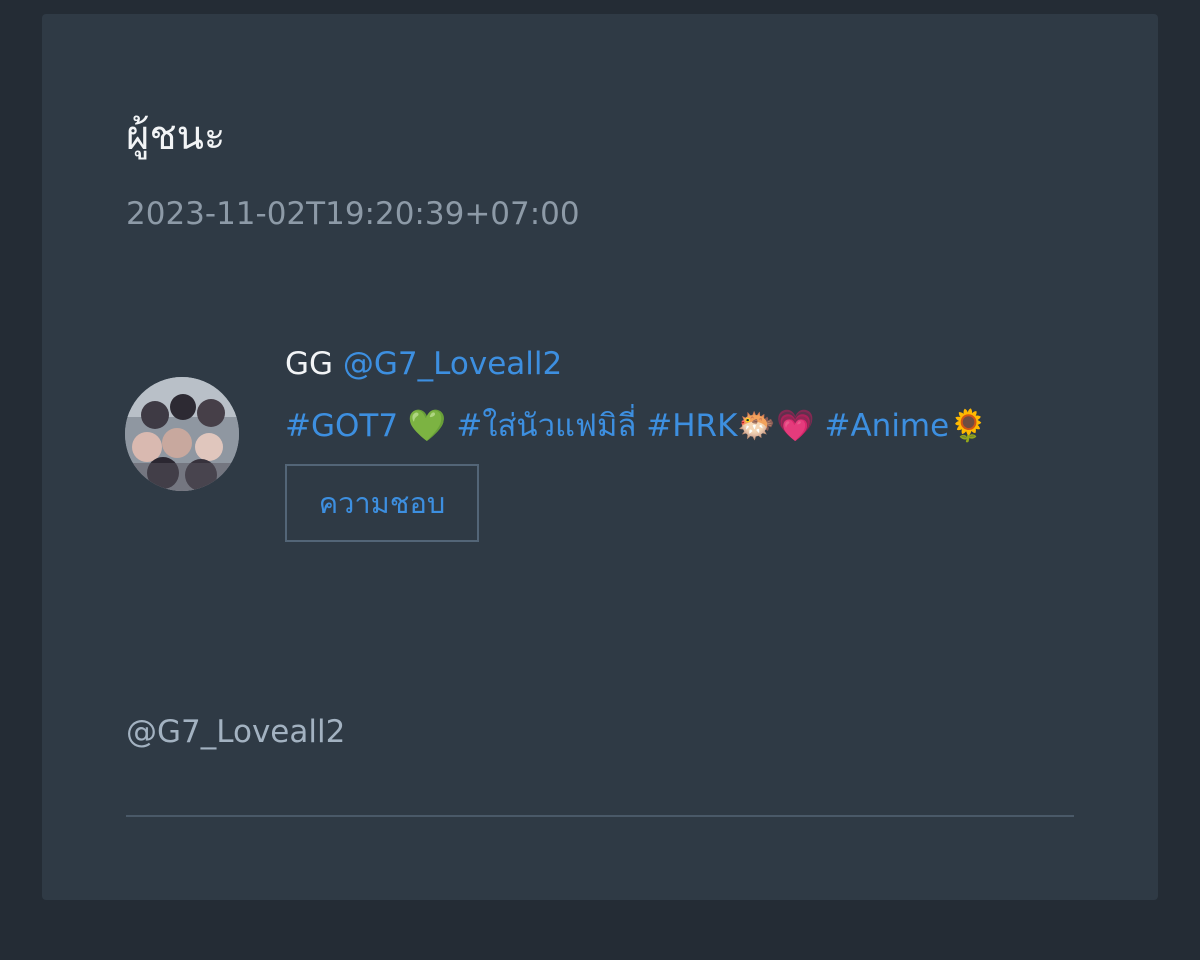 This screenshot has height=960, width=1200. I want to click on green-heart-emoji: 💚, so click(427, 426).